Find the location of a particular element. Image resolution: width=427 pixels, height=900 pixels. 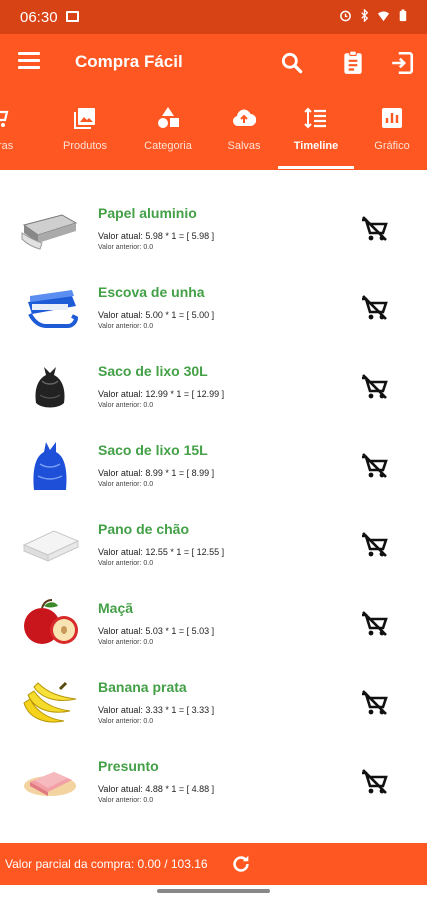

item-name: Papel aluminio is located at coordinates (147, 213).